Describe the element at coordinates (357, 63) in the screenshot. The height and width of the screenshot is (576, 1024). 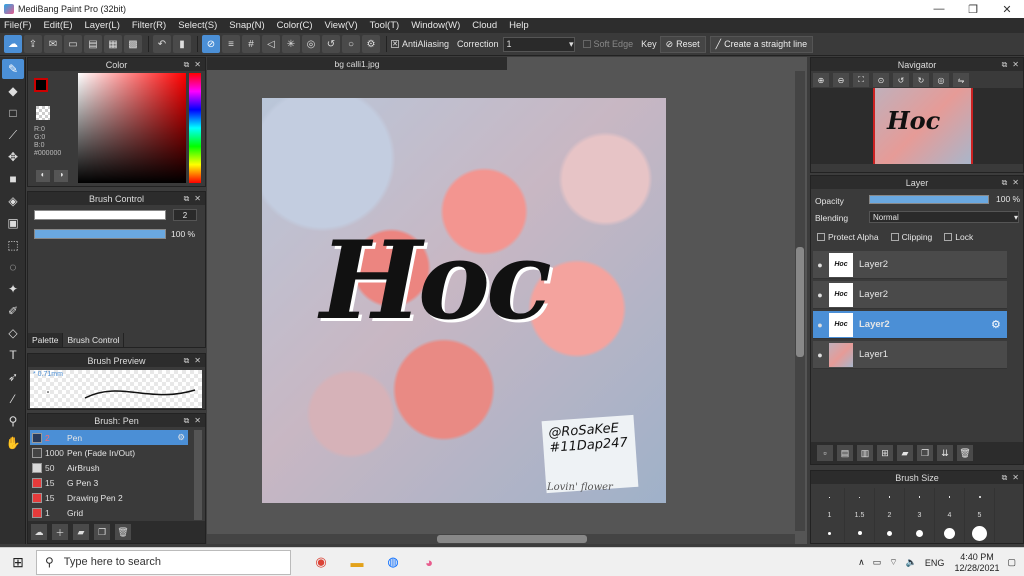
I see `document-tab: bg calli1.jpg` at that location.